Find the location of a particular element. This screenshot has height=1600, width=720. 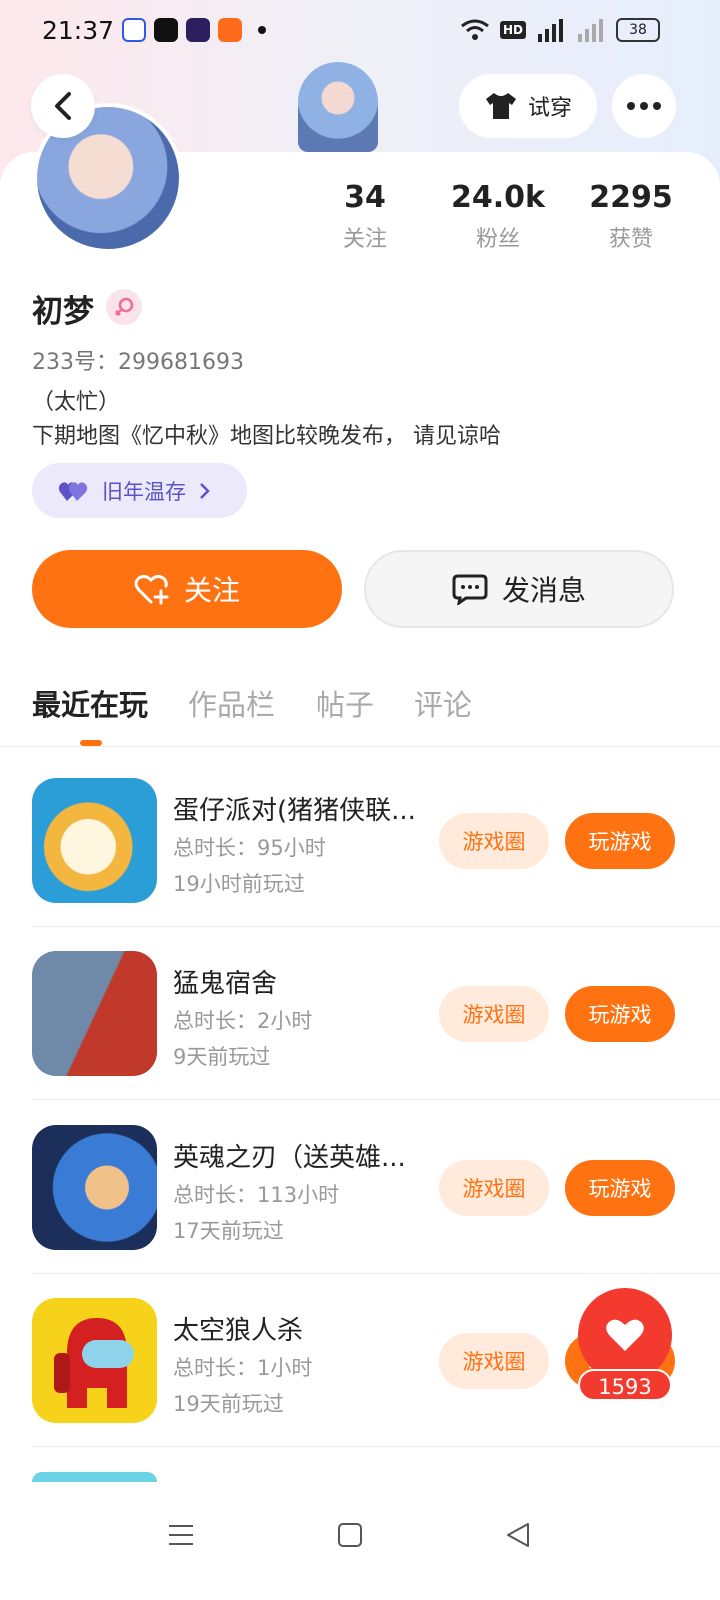

memory-badge-label: 旧年温存 is located at coordinates (144, 491).